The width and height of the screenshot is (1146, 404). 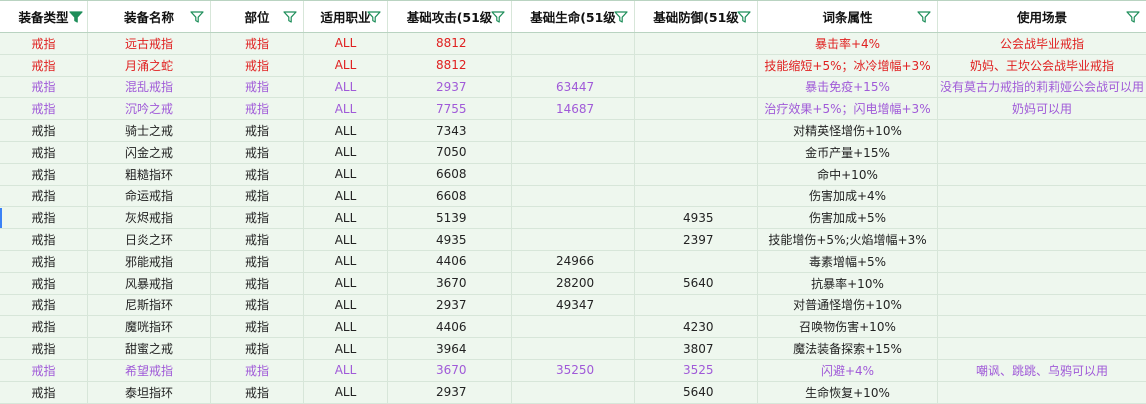 I want to click on table-cell: 技能缩短+5%；冰冷增幅+3%, so click(x=848, y=65).